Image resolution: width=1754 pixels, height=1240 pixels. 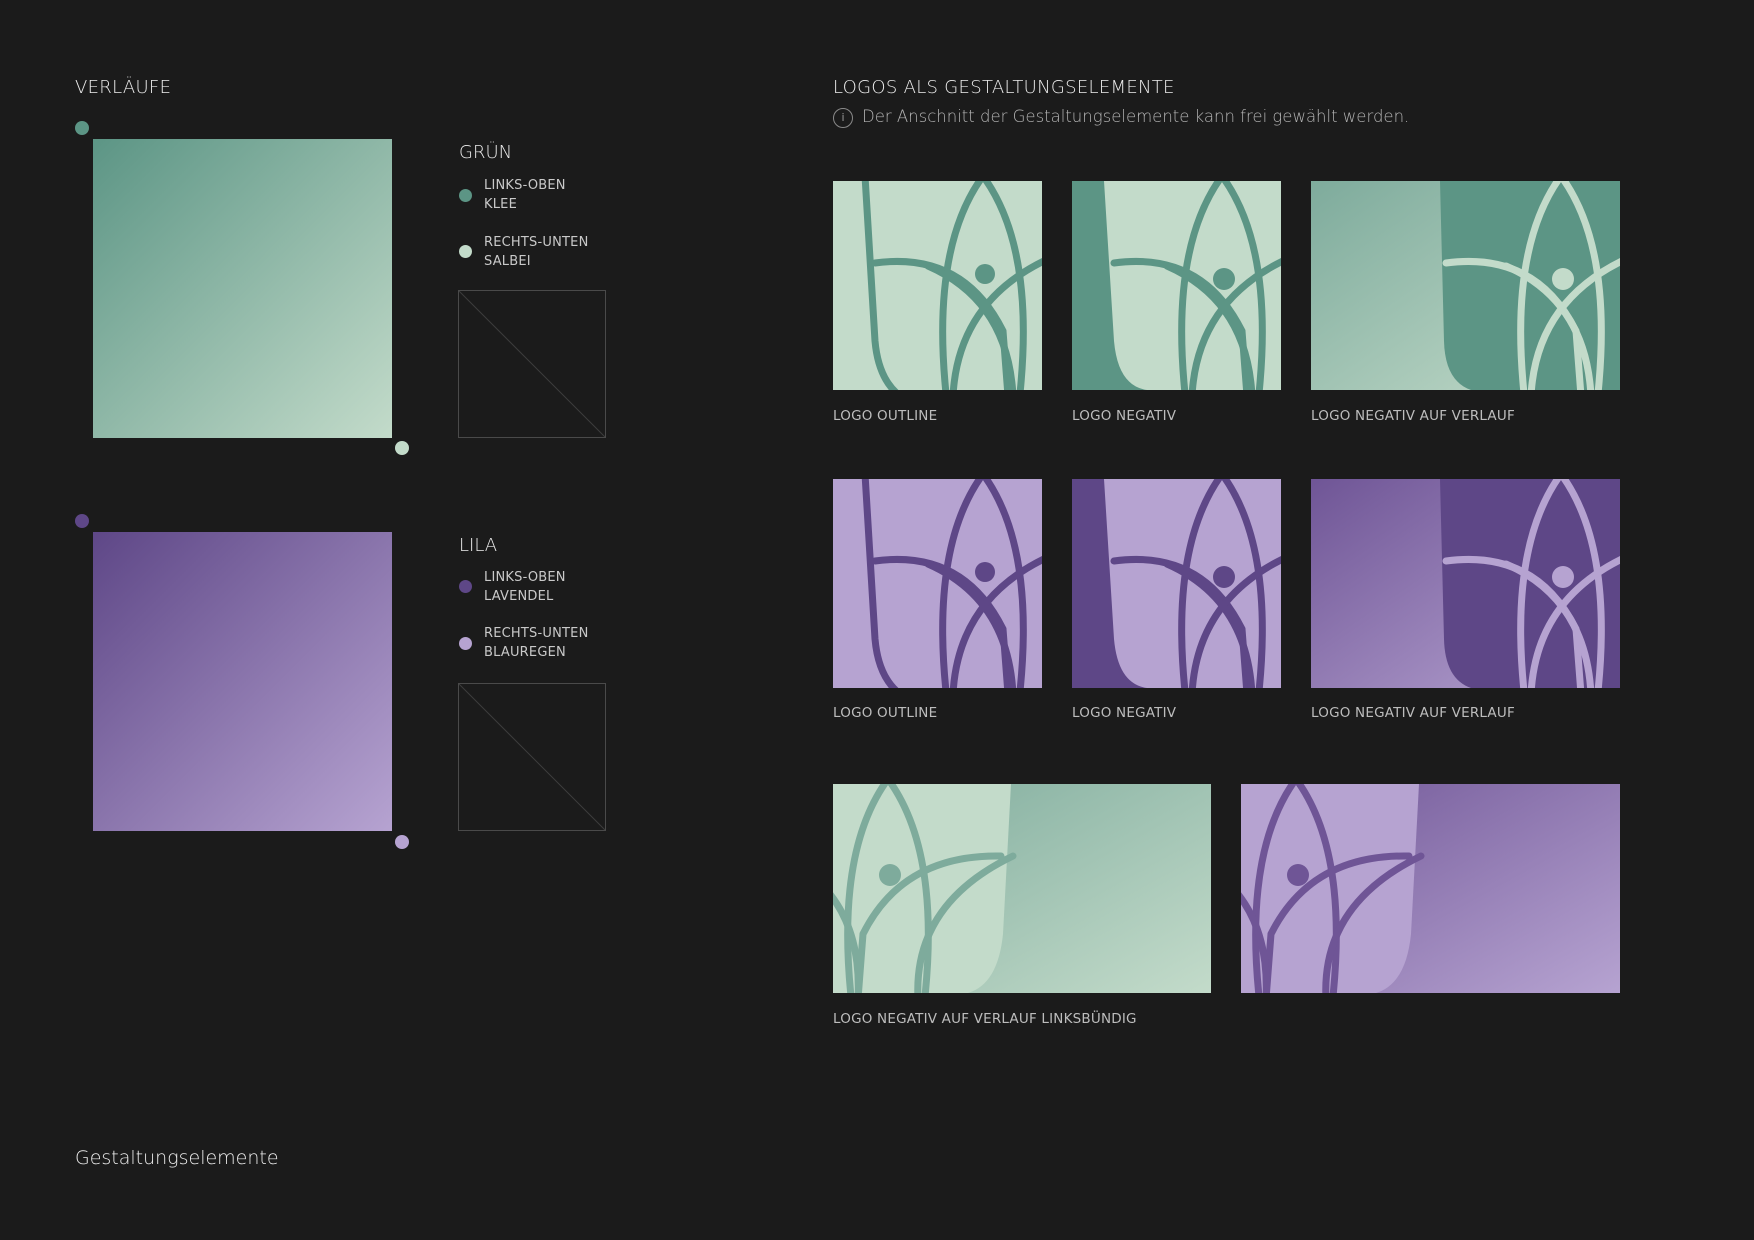 I want to click on color-stop-start: LINKS-OBEN KLEE, so click(x=525, y=195).